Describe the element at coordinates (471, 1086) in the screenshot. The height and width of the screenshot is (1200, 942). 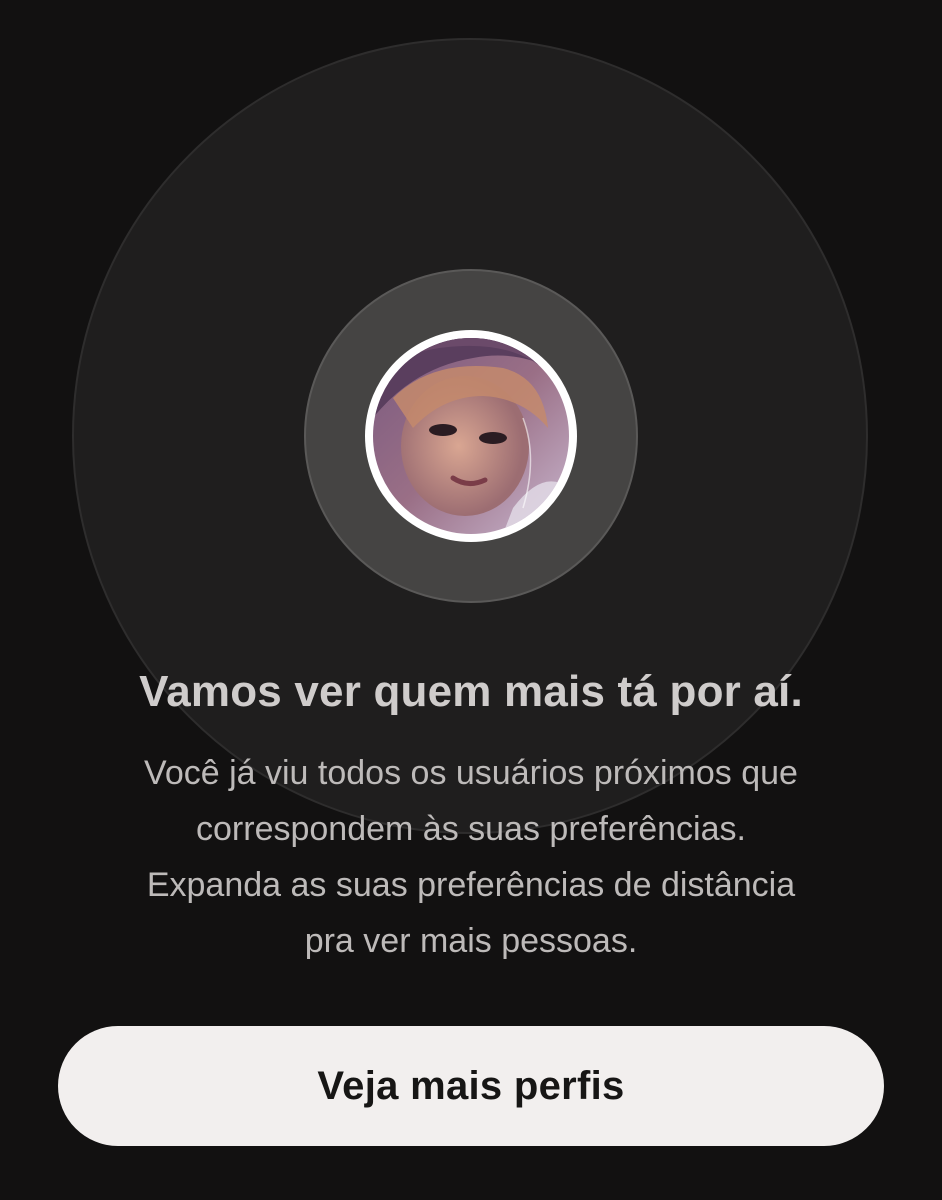
I see `see-more-profiles-button: Veja mais perfis` at that location.